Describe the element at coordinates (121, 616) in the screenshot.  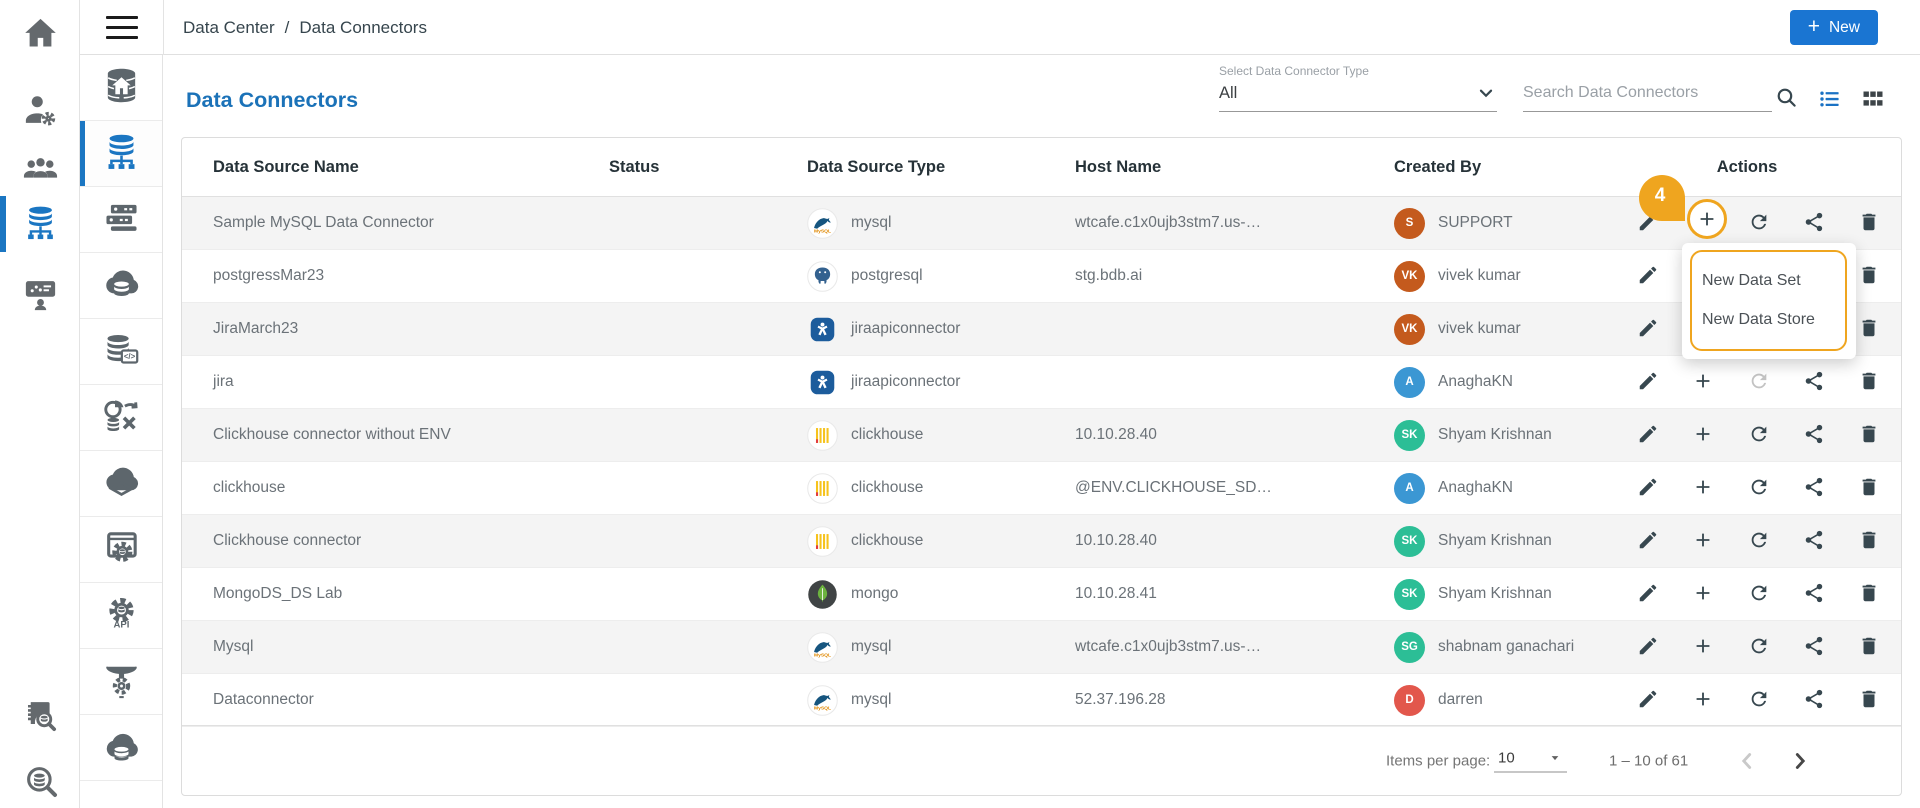
I see `secondary-sidebar-item-api-gear-icon: API` at that location.